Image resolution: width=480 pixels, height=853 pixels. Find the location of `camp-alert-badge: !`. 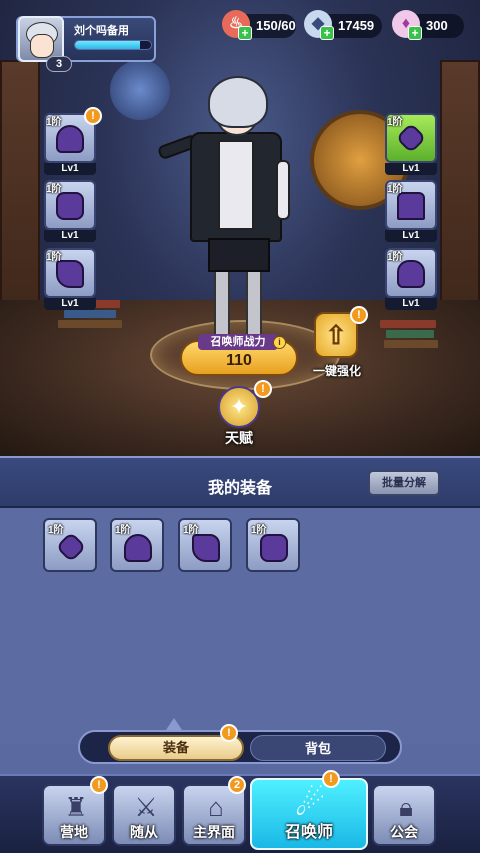

camp-alert-badge: ! is located at coordinates (99, 785).